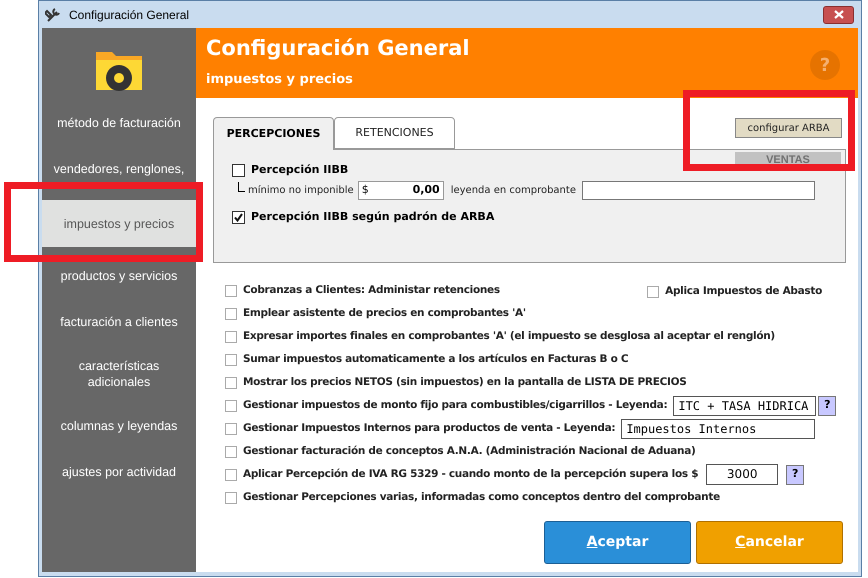 The width and height of the screenshot is (868, 578). What do you see at coordinates (119, 169) in the screenshot?
I see `sidebar-item: vendedores, renglones,` at bounding box center [119, 169].